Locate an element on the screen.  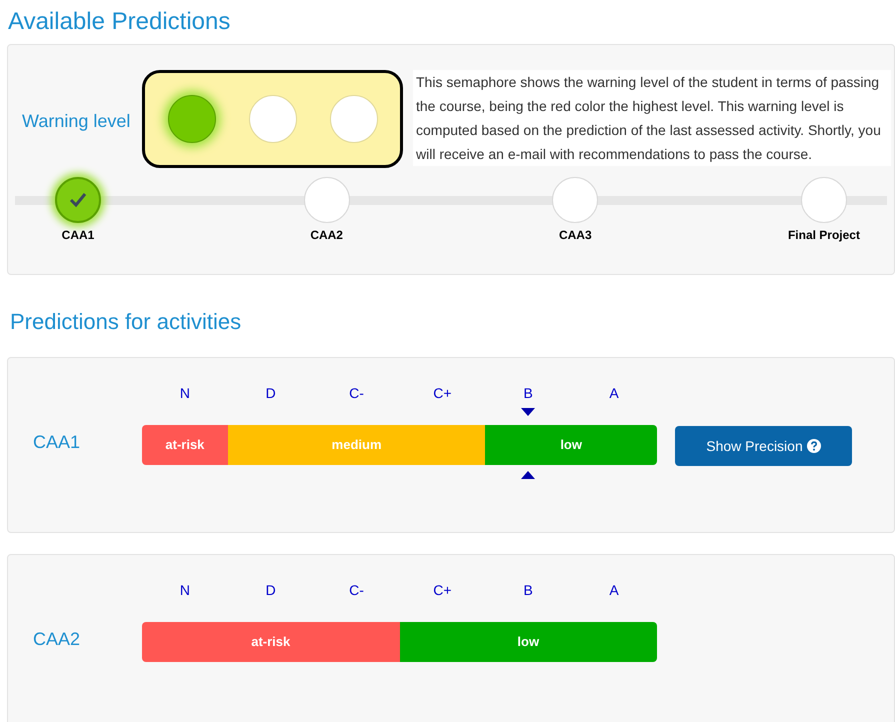
risk-segment: medium is located at coordinates (357, 445).